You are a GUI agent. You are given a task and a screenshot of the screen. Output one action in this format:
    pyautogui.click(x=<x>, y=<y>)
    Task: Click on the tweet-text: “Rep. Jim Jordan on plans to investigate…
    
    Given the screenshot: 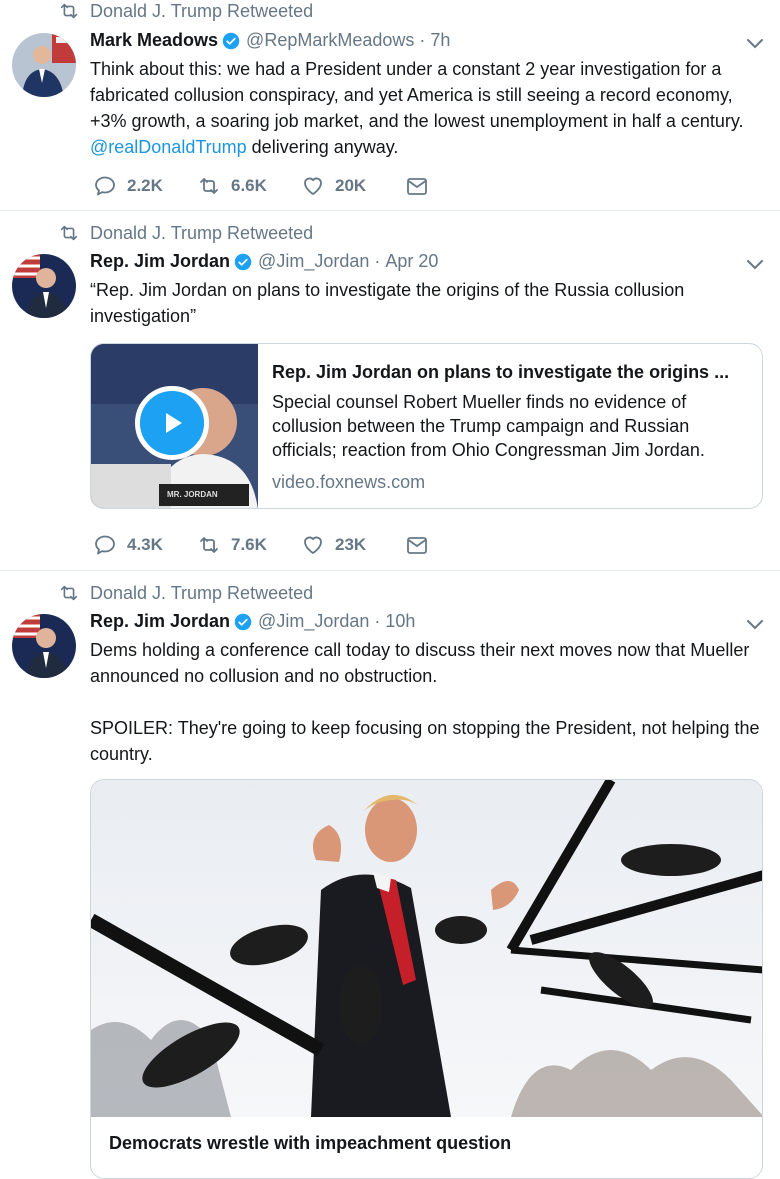 What is the action you would take?
    pyautogui.click(x=387, y=303)
    